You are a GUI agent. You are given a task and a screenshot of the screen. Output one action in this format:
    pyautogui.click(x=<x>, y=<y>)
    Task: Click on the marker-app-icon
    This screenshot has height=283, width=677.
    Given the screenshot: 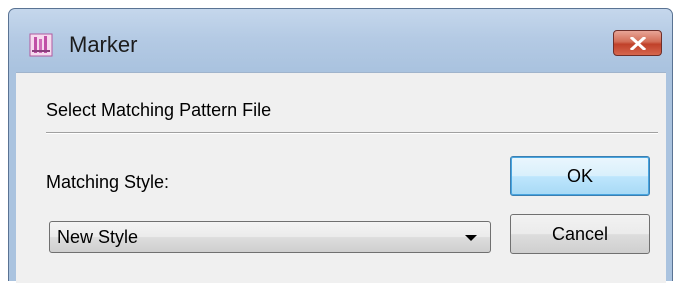 What is the action you would take?
    pyautogui.click(x=41, y=45)
    